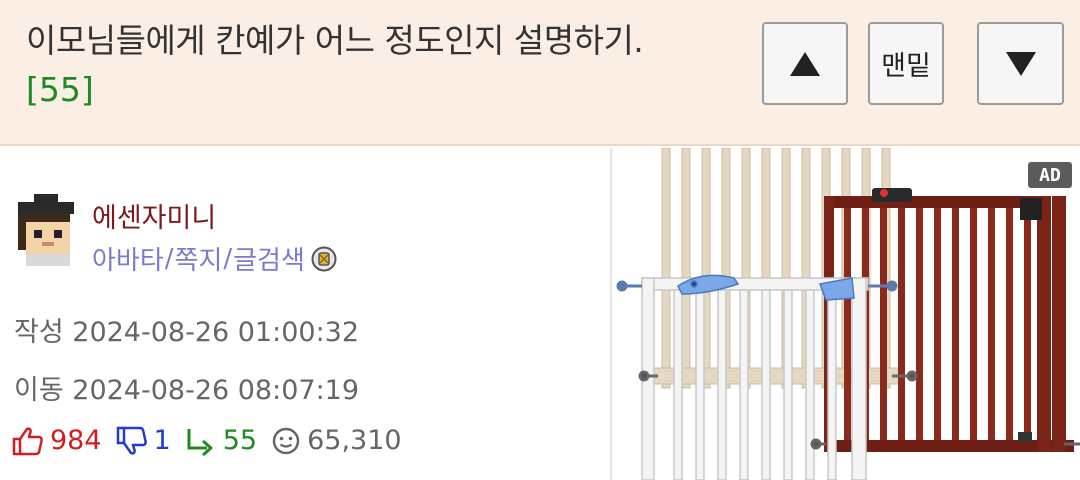  What do you see at coordinates (46, 230) in the screenshot?
I see `avatar` at bounding box center [46, 230].